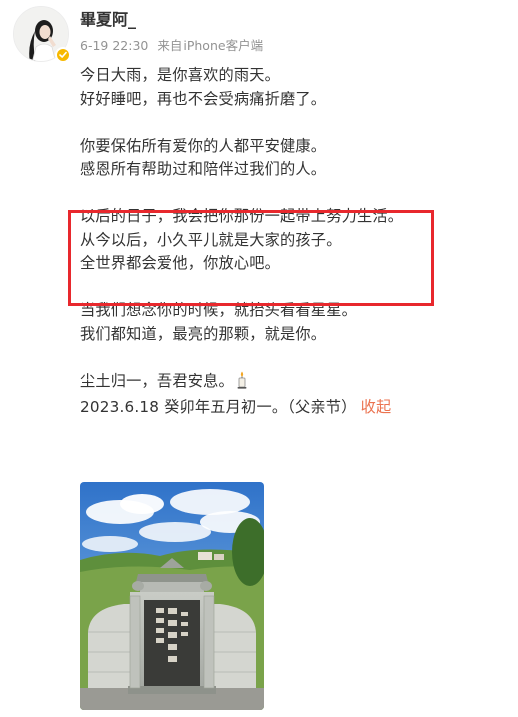 The height and width of the screenshot is (717, 518). Describe the element at coordinates (42, 34) in the screenshot. I see `avatar` at that location.